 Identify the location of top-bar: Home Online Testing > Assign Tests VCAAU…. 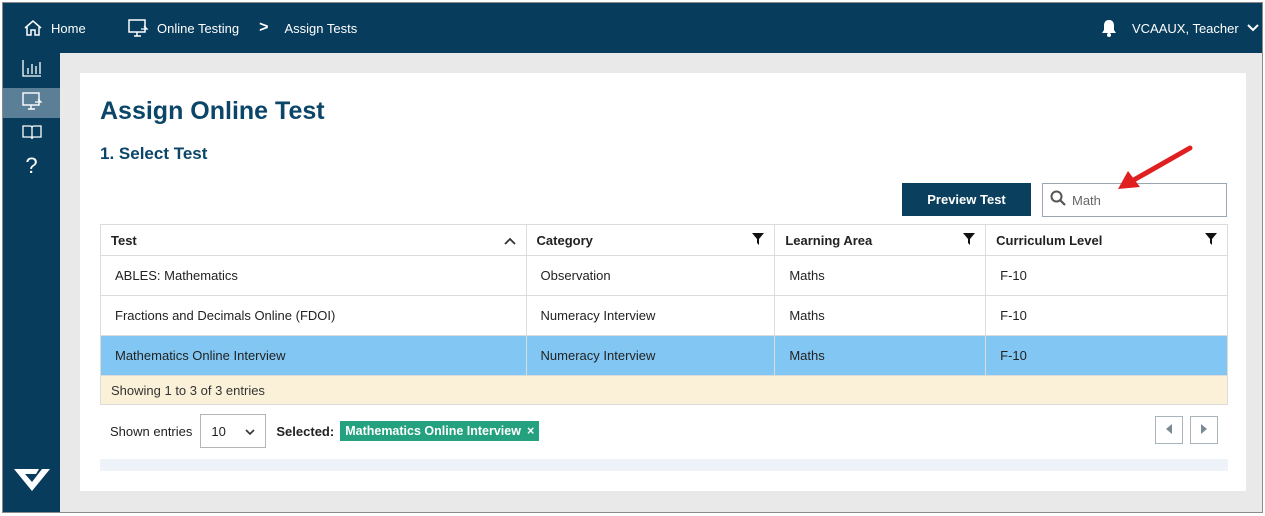
(632, 28).